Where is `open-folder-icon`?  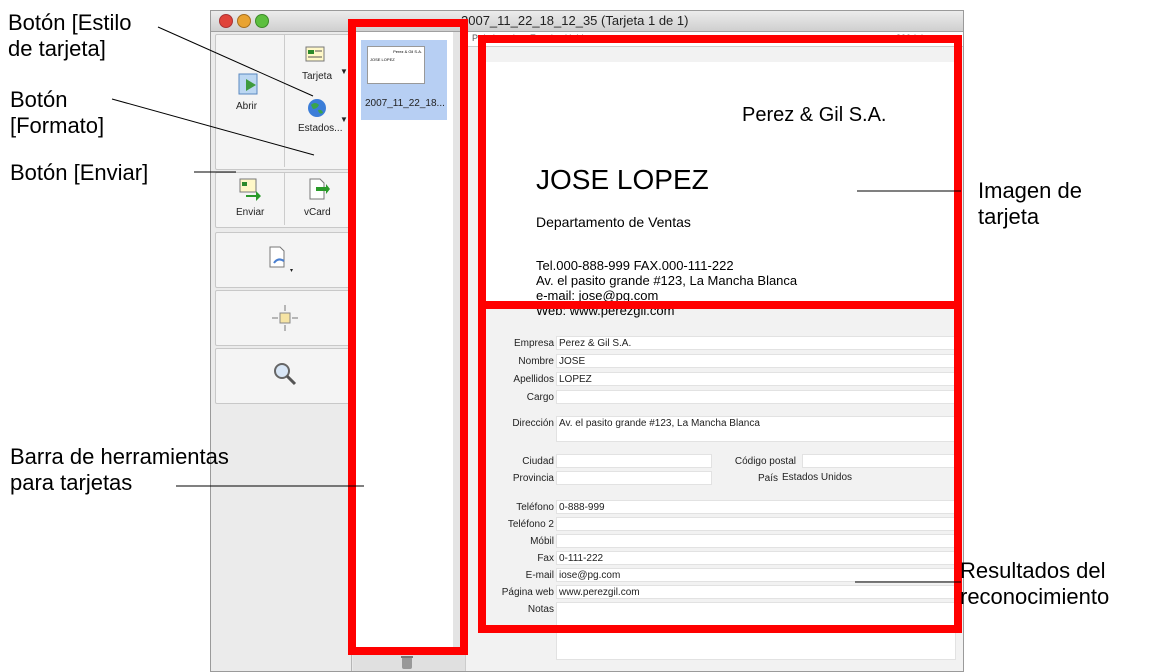
open-folder-icon is located at coordinates (248, 84).